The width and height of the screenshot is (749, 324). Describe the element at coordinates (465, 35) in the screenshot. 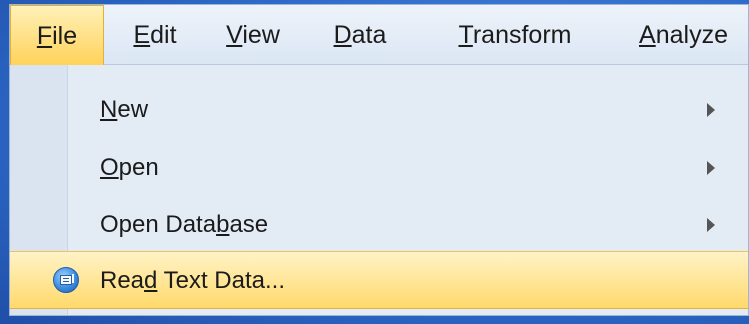

I see `menu-transform-mnemonic: T` at that location.